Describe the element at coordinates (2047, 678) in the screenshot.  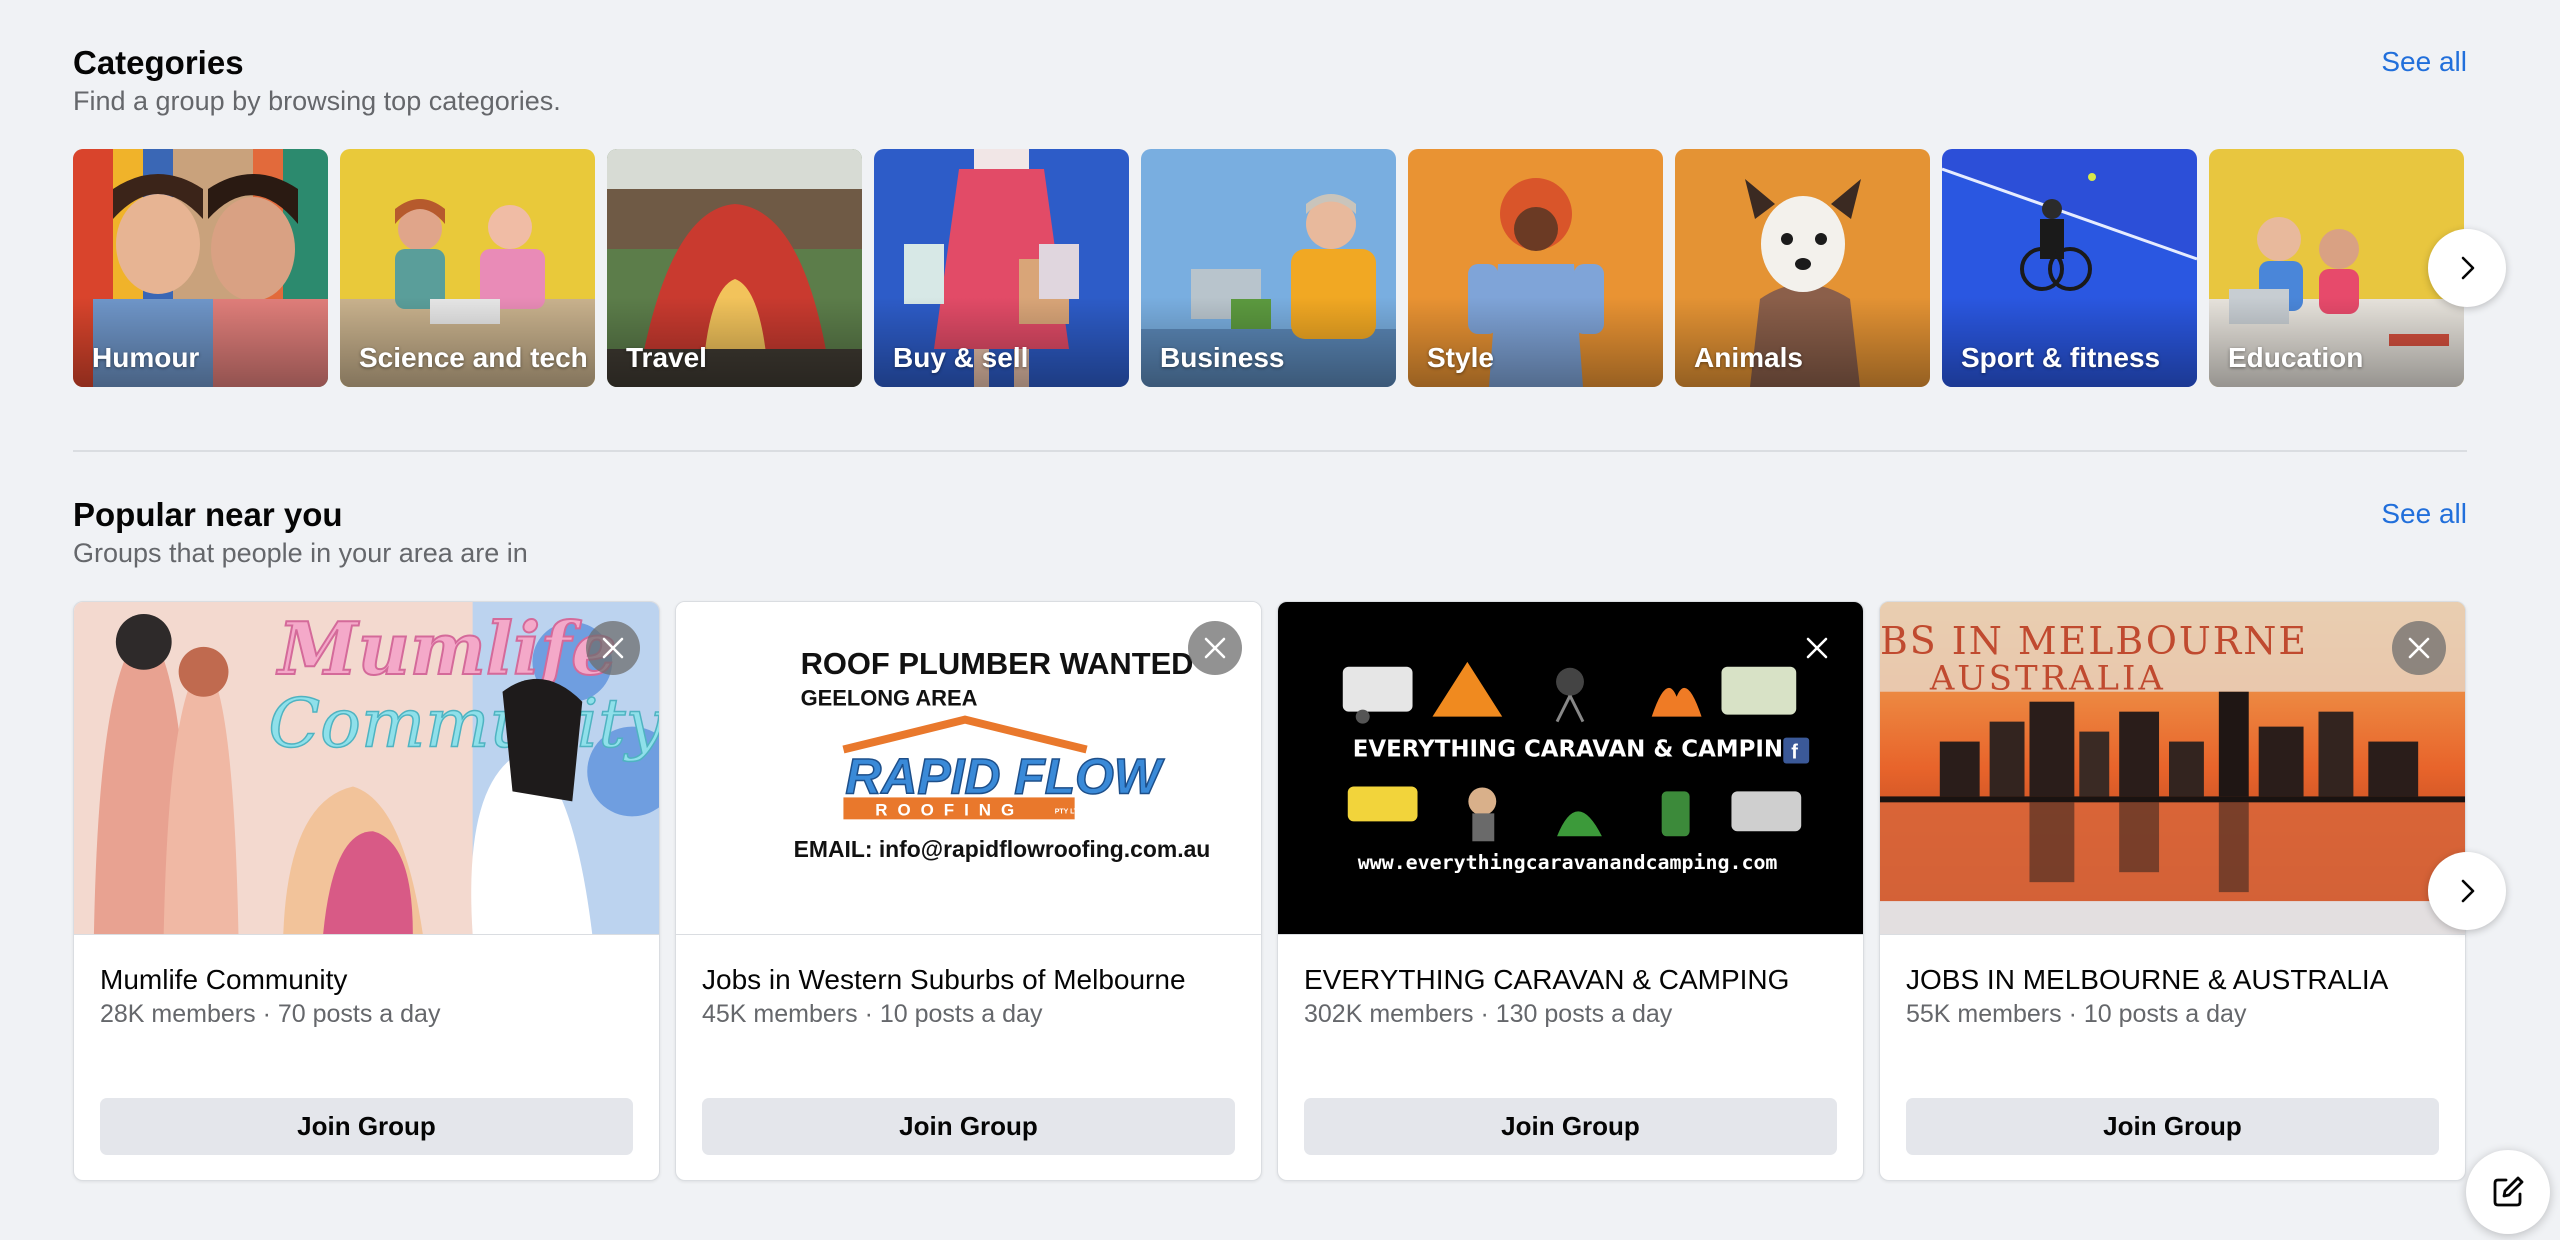
I see `svg-text: AUSTRALIA` at that location.